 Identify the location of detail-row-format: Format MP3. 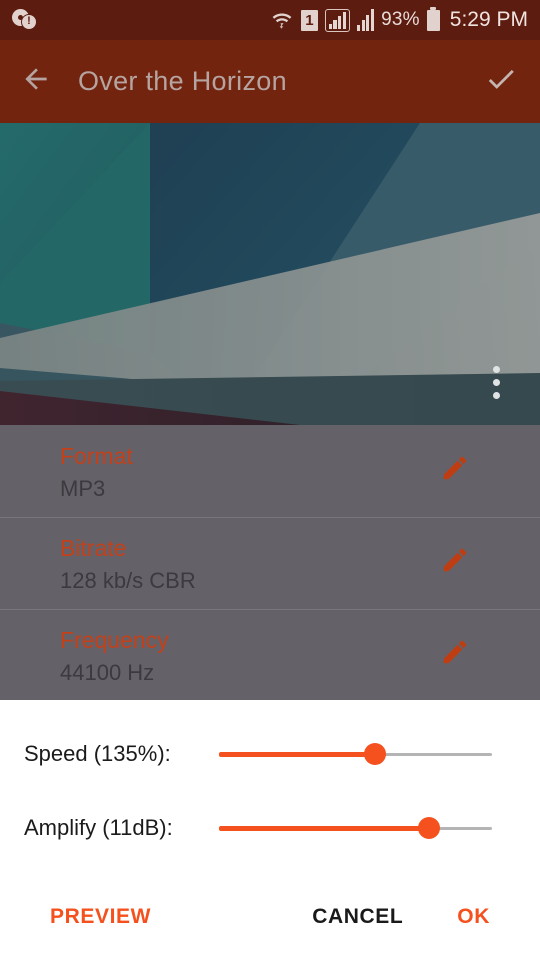
(270, 471).